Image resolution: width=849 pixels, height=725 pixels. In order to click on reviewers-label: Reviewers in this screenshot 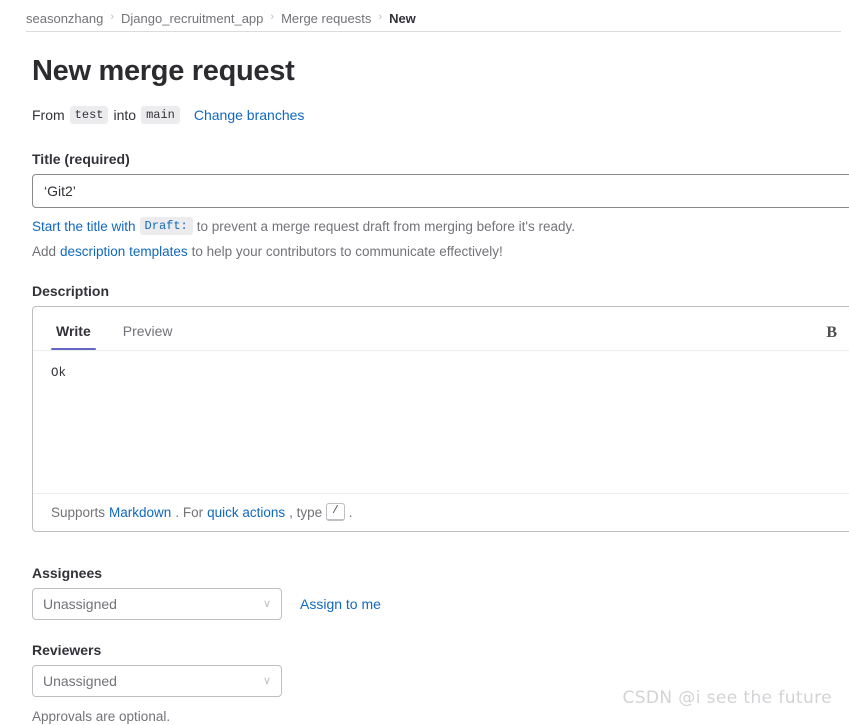, I will do `click(67, 650)`.